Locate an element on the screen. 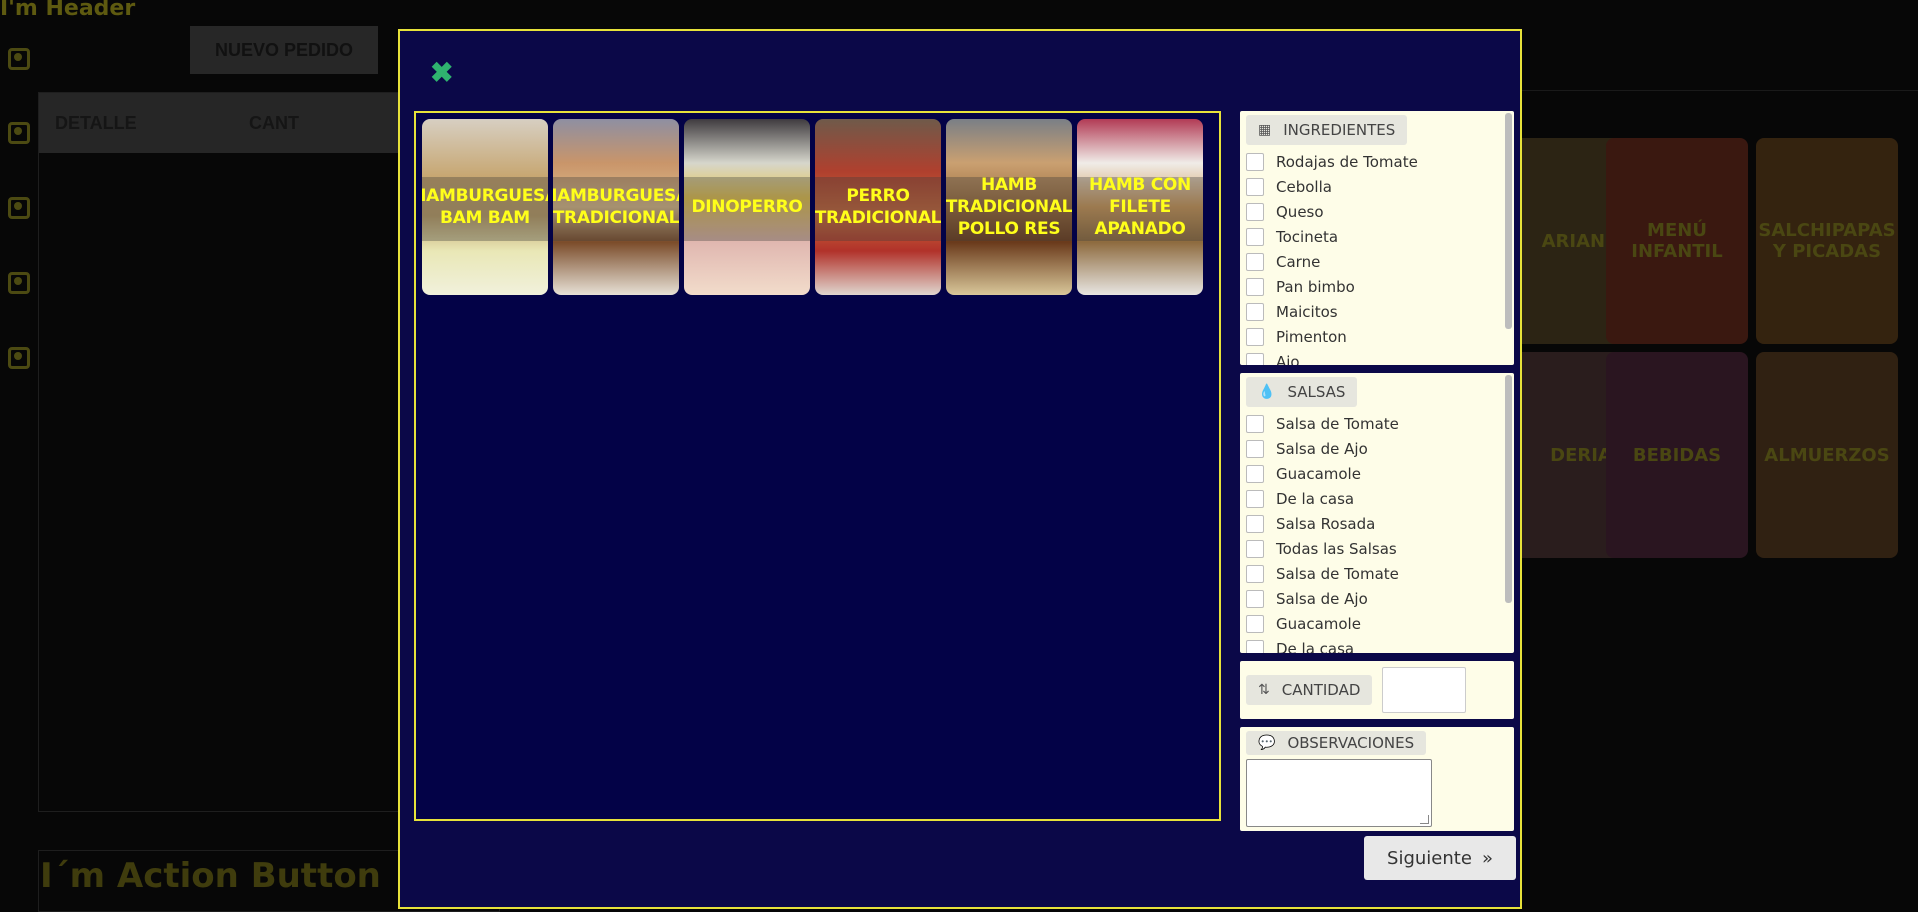 This screenshot has width=1918, height=912. product-card: DINOPERRO is located at coordinates (747, 207).